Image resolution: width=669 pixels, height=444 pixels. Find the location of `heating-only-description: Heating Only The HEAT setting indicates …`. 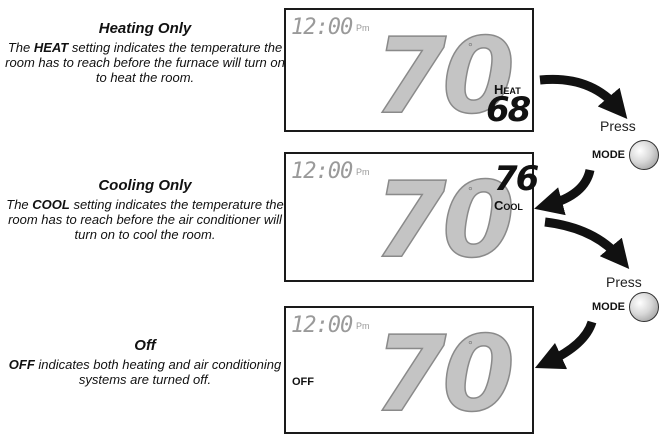

heating-only-description: Heating Only The HEAT setting indicates … is located at coordinates (145, 52).